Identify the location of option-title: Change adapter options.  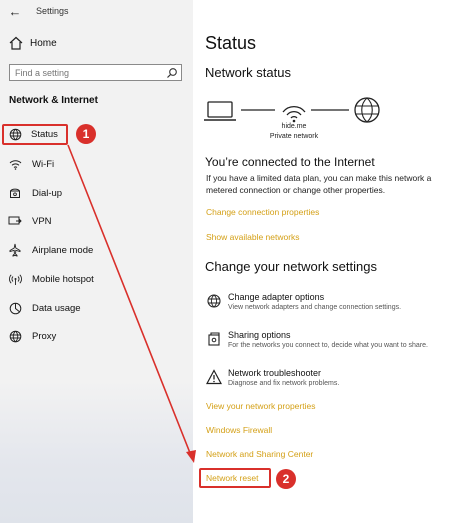
(276, 297).